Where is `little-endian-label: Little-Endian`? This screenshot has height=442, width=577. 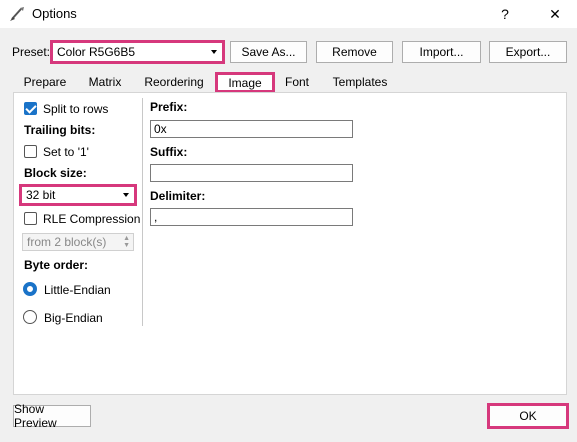 little-endian-label: Little-Endian is located at coordinates (77, 290).